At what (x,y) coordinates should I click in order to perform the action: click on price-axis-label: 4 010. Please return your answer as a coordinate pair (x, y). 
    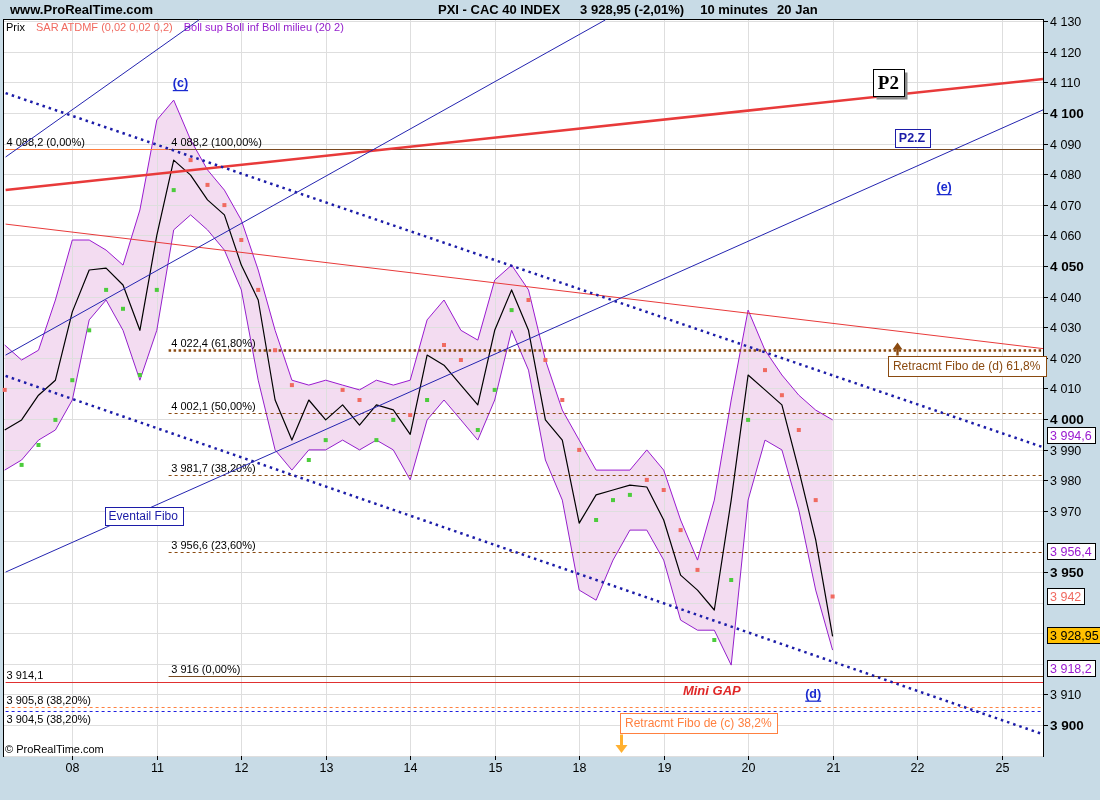
    Looking at the image, I should click on (1066, 388).